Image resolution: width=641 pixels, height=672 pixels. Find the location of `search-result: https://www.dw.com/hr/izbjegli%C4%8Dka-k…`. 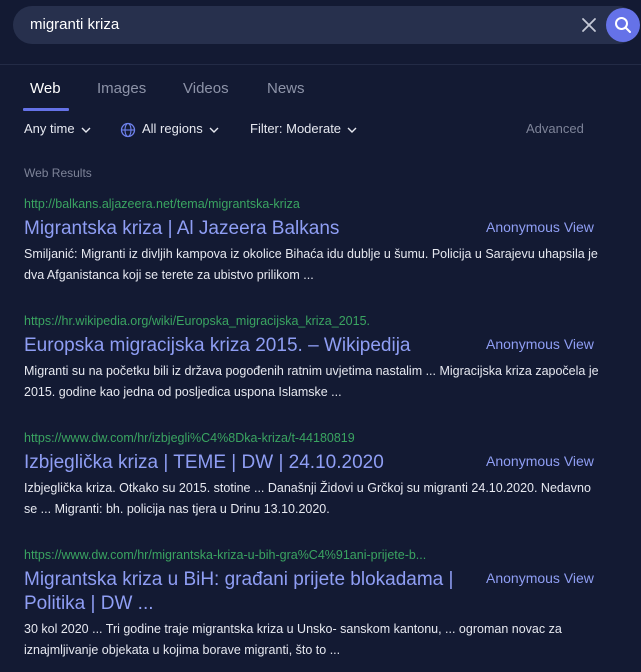

search-result: https://www.dw.com/hr/izbjegli%C4%8Dka-k… is located at coordinates (324, 475).